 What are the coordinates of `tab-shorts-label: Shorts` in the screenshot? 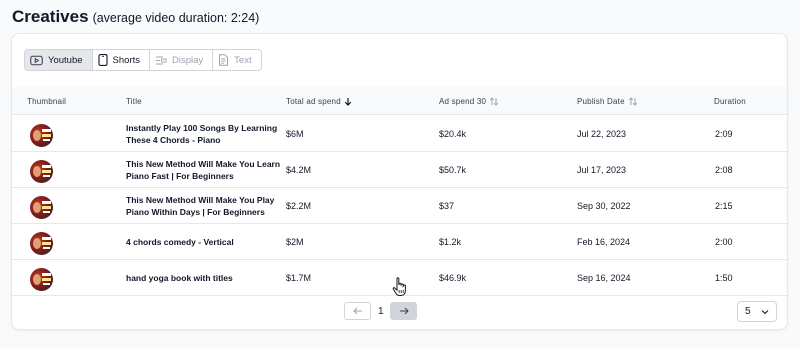 It's located at (126, 60).